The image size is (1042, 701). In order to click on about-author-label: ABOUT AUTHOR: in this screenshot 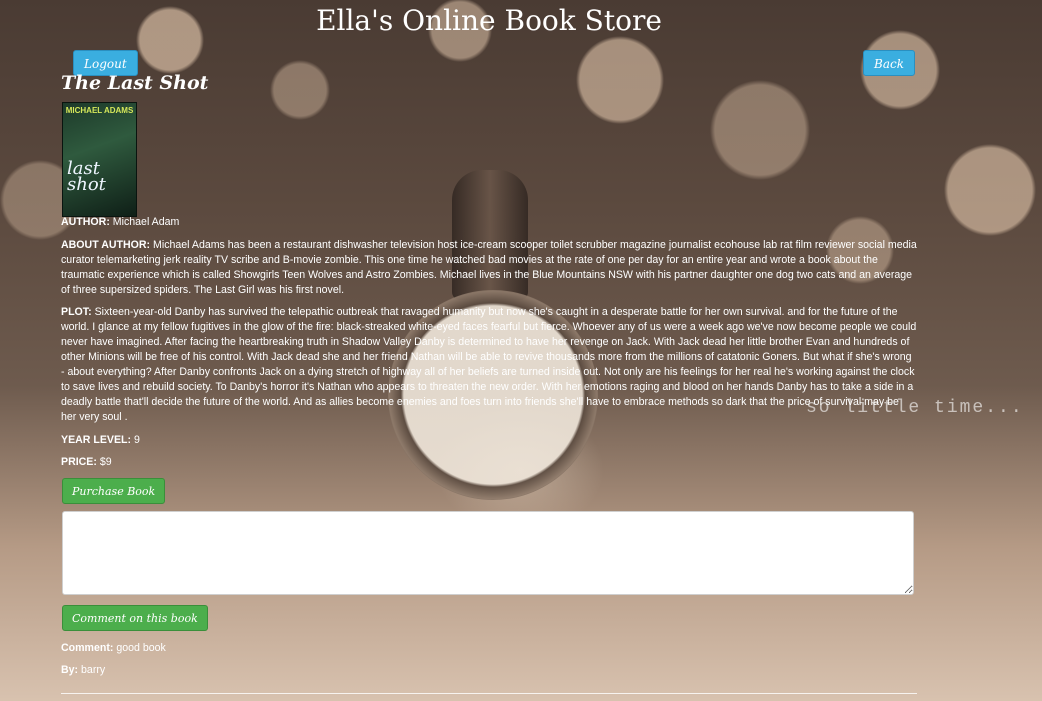, I will do `click(106, 245)`.